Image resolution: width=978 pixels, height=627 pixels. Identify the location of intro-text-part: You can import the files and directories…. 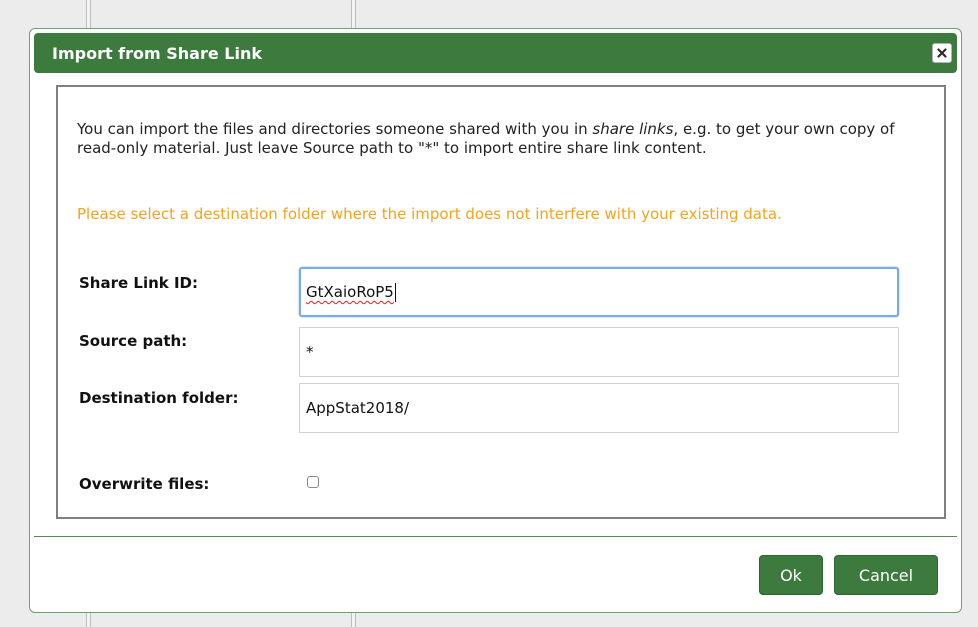
(335, 129).